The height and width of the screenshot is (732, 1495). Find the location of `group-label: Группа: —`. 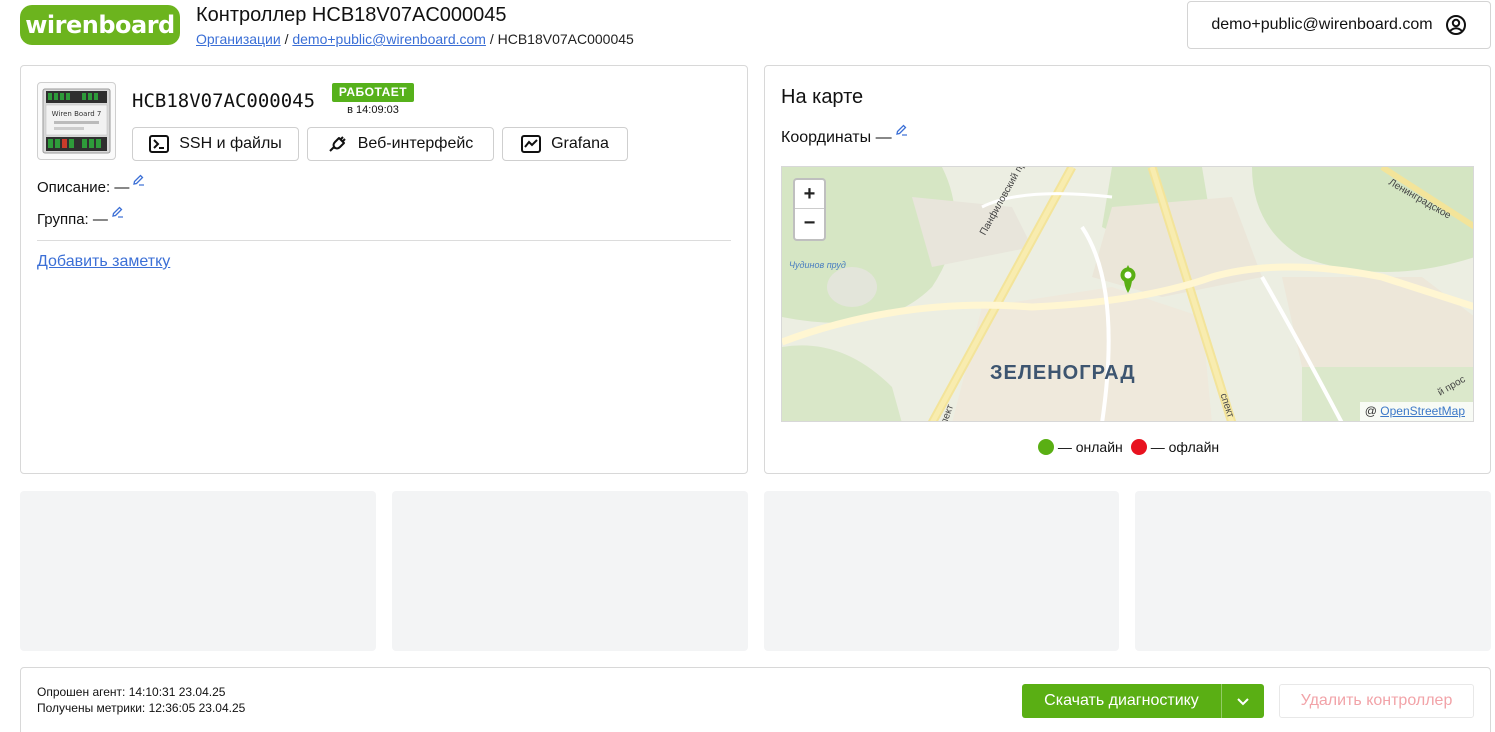

group-label: Группа: — is located at coordinates (72, 219).